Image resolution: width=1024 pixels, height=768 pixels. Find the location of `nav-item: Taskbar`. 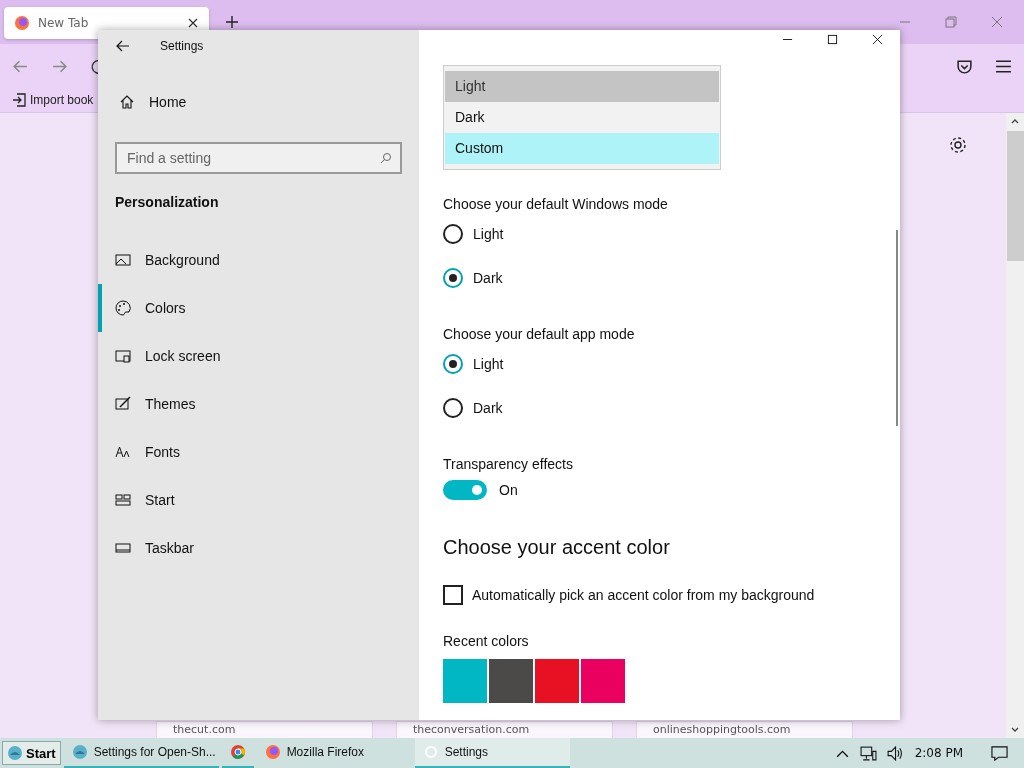

nav-item: Taskbar is located at coordinates (258, 548).